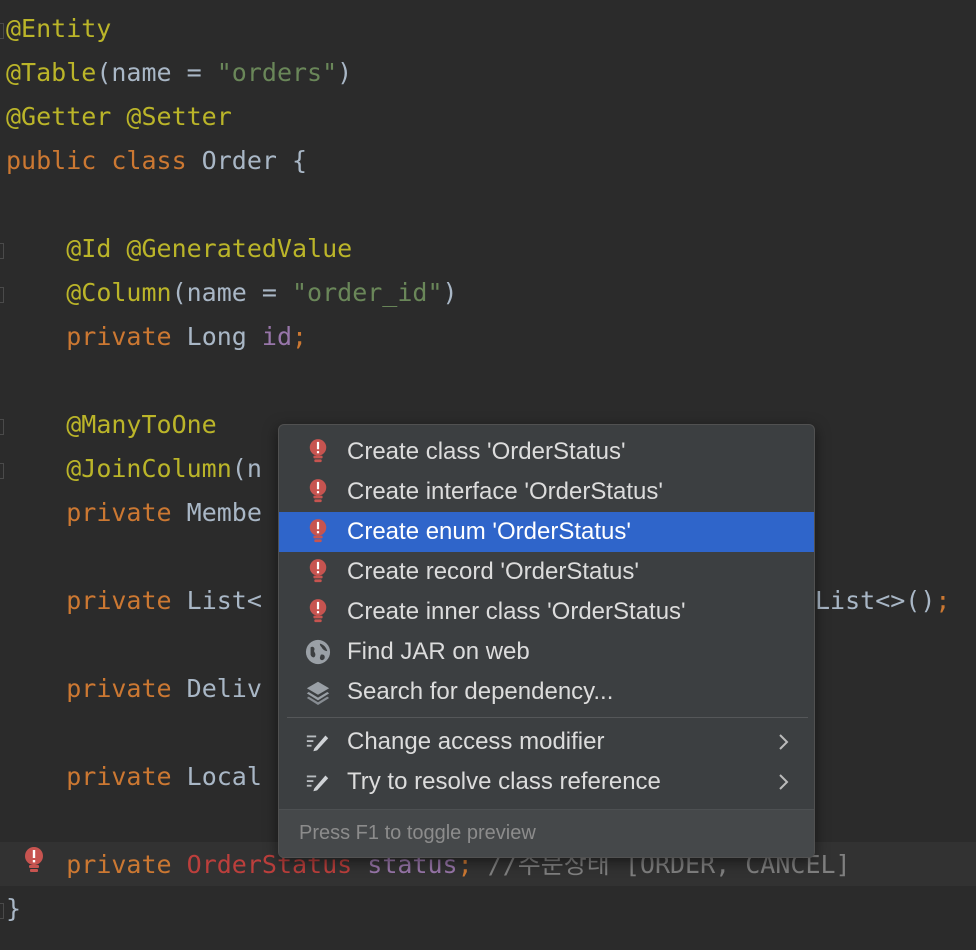 The width and height of the screenshot is (976, 950). What do you see at coordinates (417, 833) in the screenshot?
I see `footer-hint: Press F1 to toggle preview` at bounding box center [417, 833].